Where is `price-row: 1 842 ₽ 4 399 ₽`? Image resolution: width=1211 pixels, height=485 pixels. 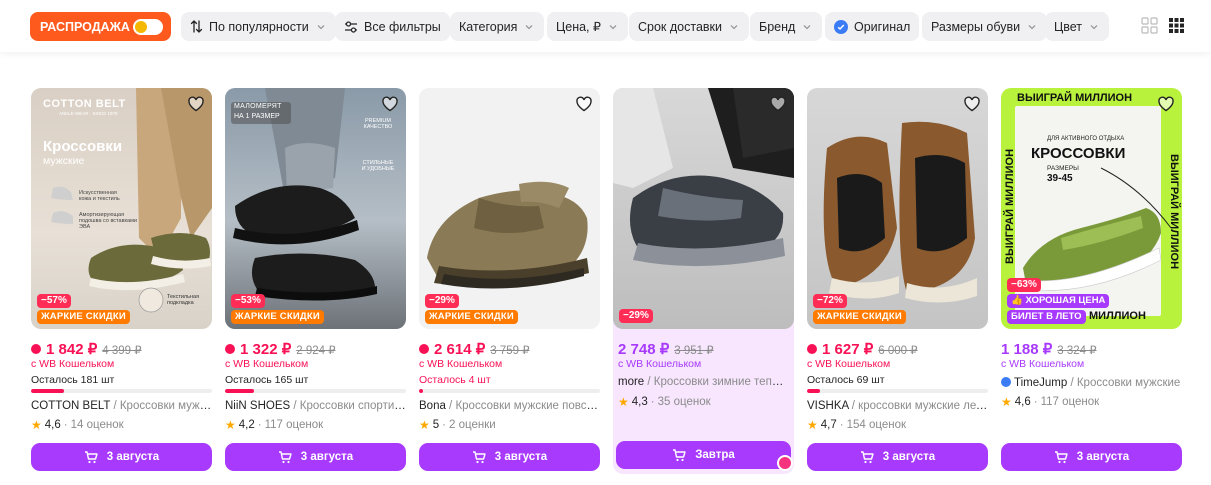 price-row: 1 842 ₽ 4 399 ₽ is located at coordinates (86, 349).